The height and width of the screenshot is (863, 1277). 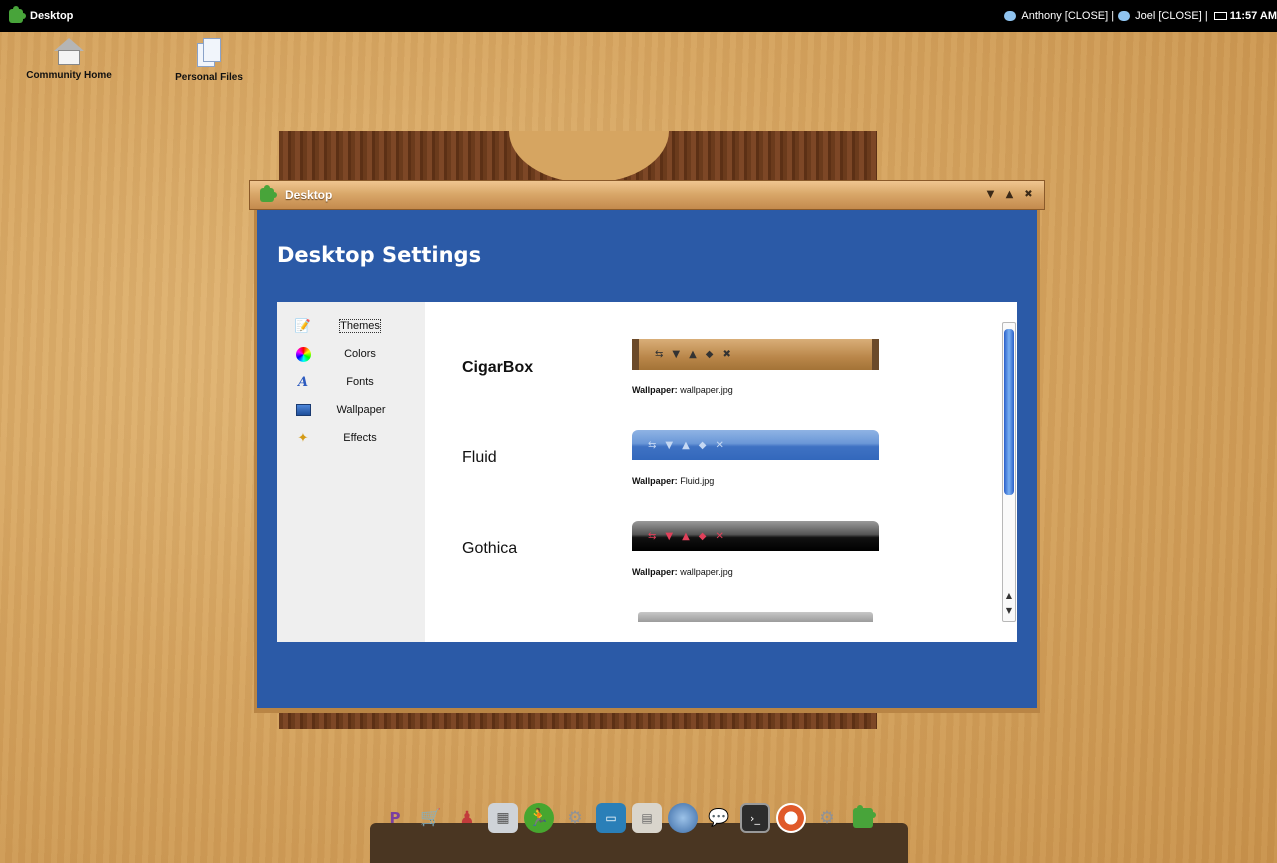 I want to click on dock-icons: P 🛒 ♟ ▦ 🏃 ⚙ ▭ ▤ 💬 ›_ ⚙, so click(x=629, y=818).